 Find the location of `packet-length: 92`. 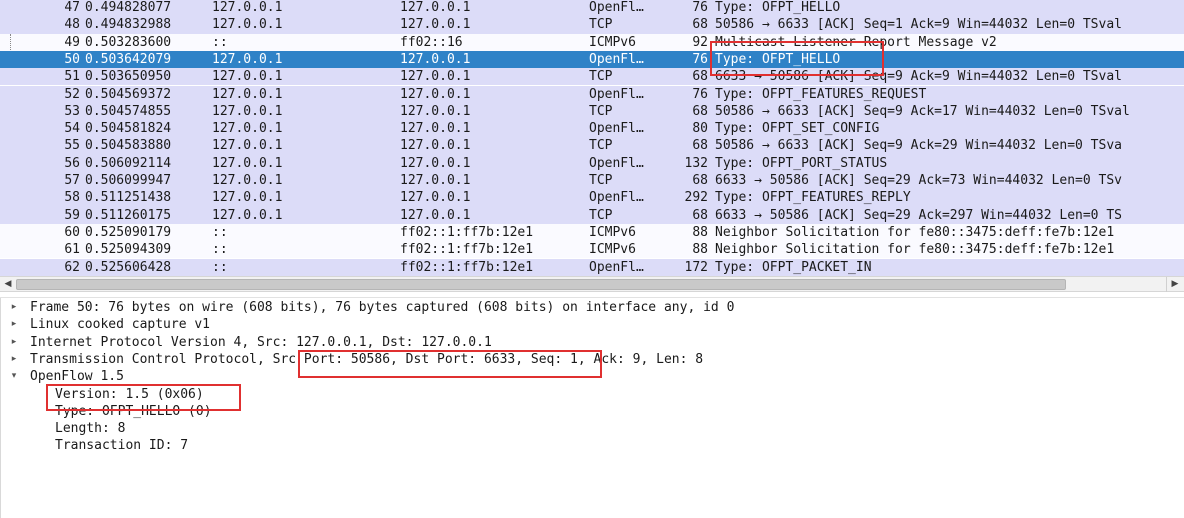

packet-length: 92 is located at coordinates (700, 42).